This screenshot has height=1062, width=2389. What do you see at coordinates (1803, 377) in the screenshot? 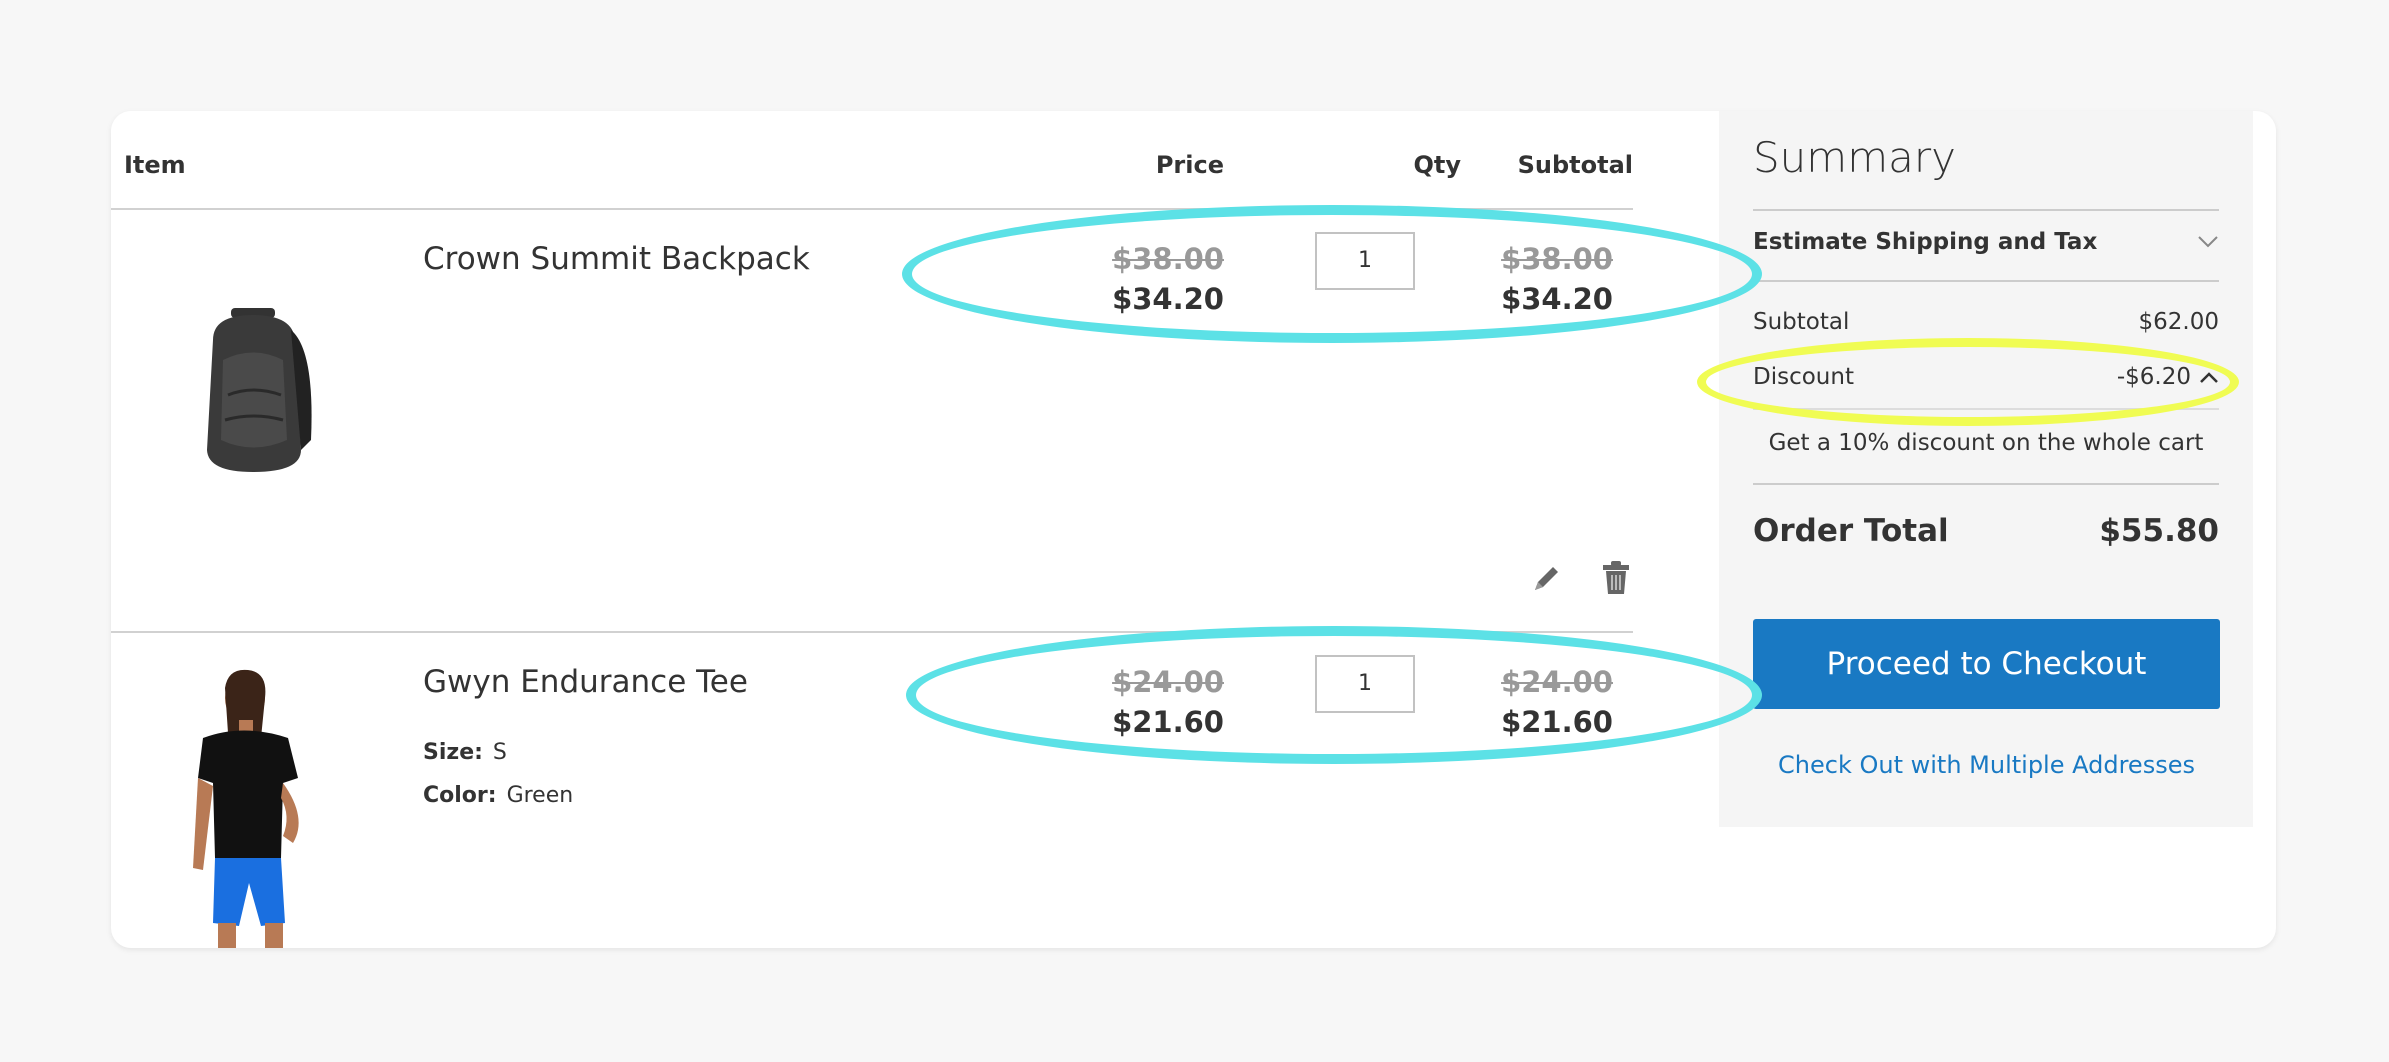
I see `discount-label: Discount` at bounding box center [1803, 377].